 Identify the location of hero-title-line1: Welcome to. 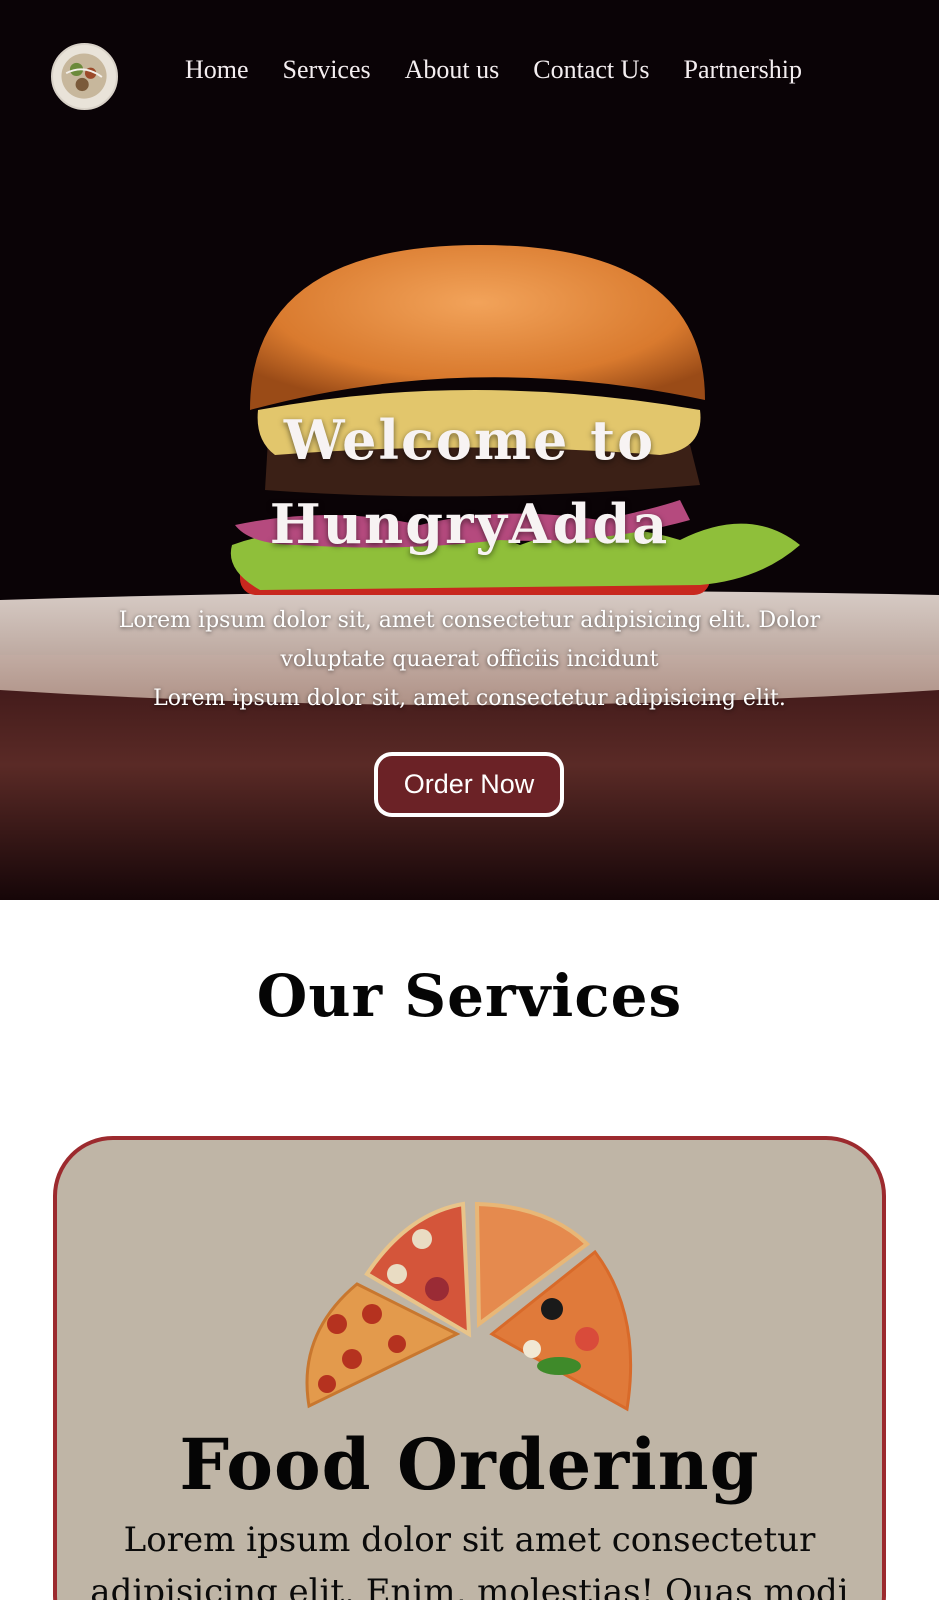
(469, 440).